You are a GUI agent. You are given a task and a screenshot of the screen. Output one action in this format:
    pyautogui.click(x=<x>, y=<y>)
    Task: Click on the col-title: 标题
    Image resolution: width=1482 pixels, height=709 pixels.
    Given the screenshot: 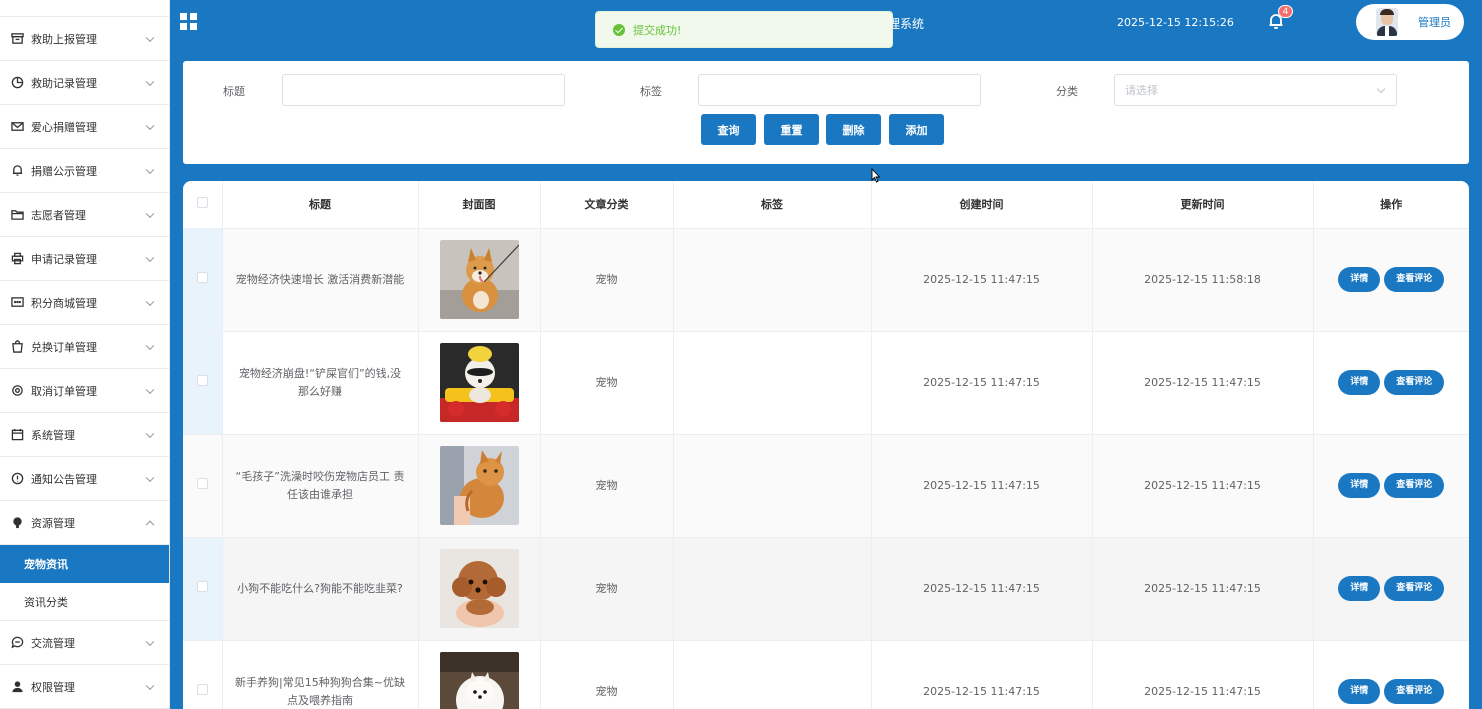 What is the action you would take?
    pyautogui.click(x=320, y=205)
    